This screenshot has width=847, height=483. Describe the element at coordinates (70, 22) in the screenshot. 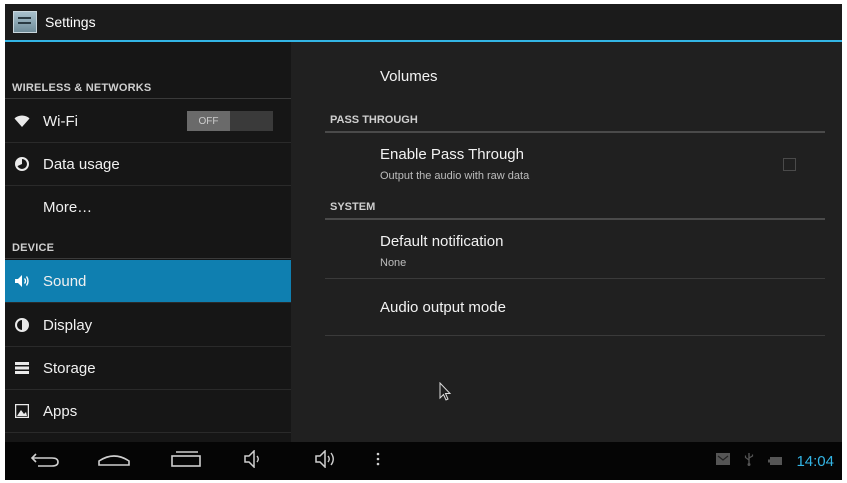

I see `app-title: Settings` at that location.